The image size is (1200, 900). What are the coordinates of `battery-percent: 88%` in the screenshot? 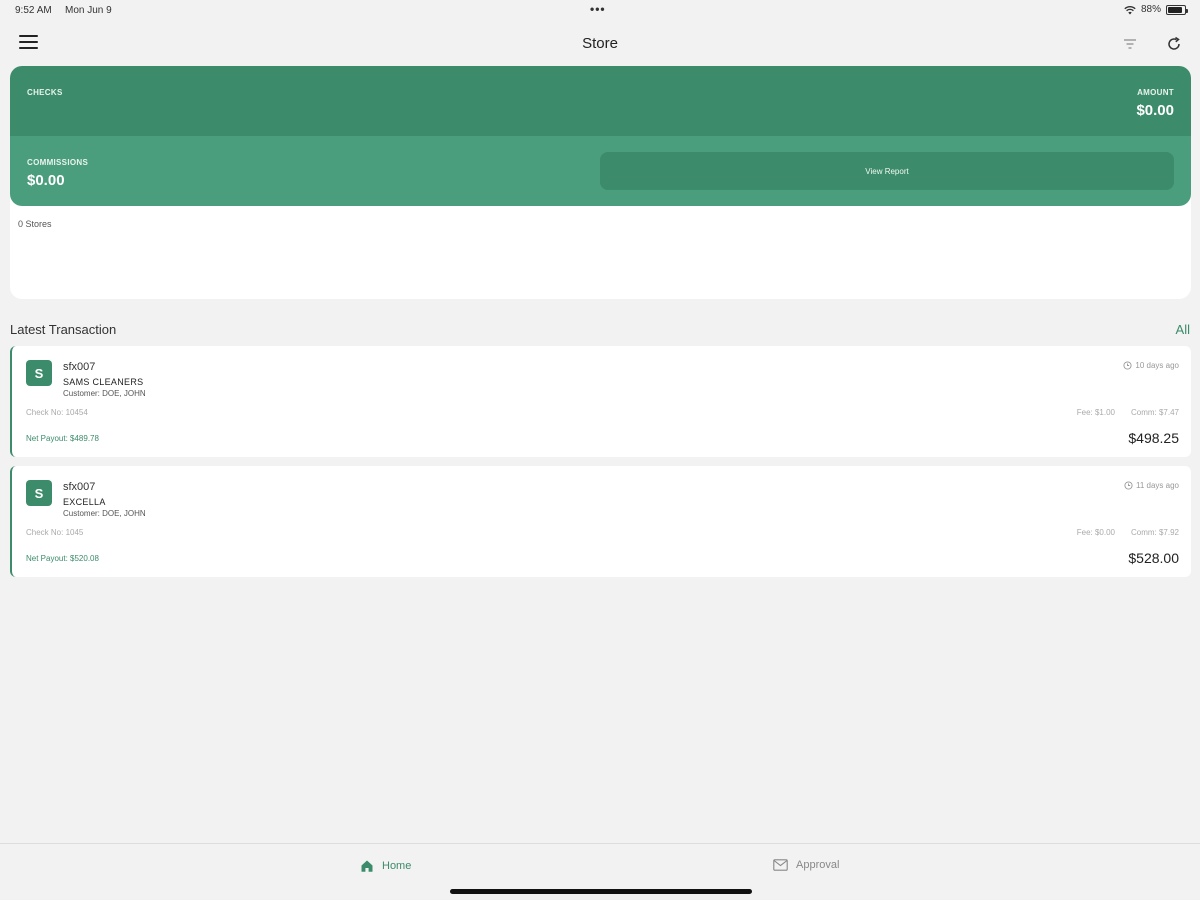 It's located at (1150, 9).